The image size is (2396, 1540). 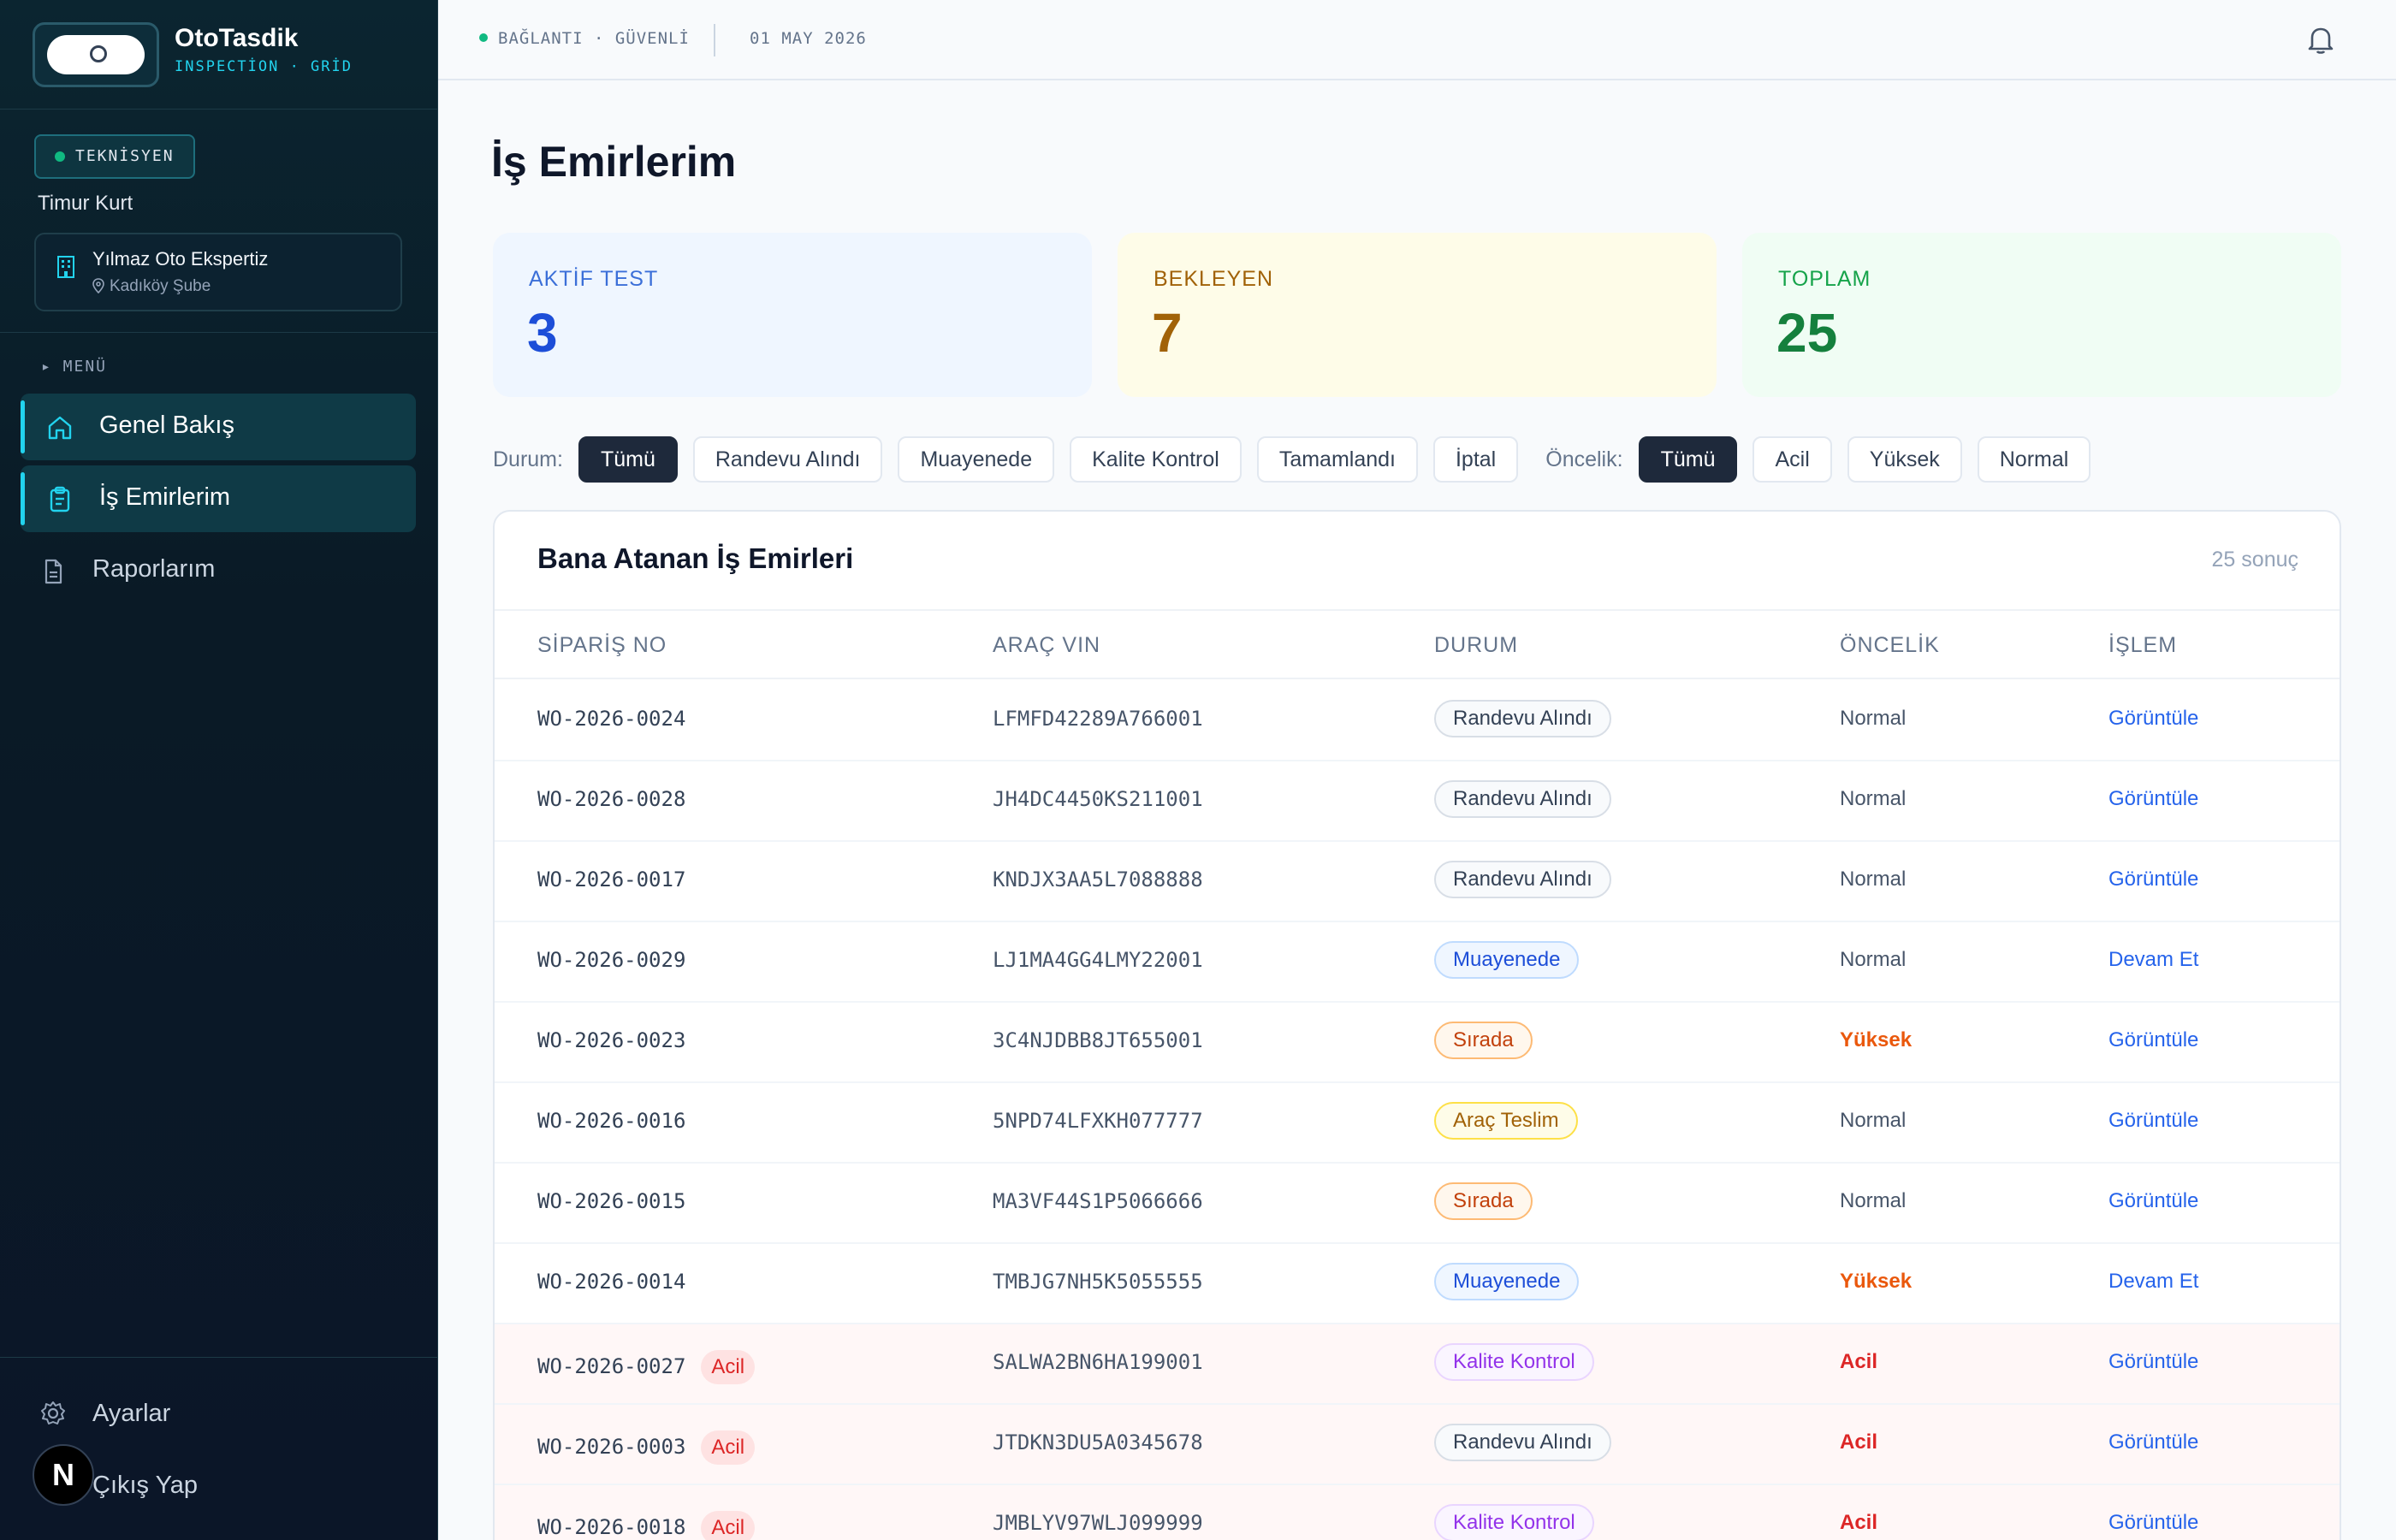 What do you see at coordinates (611, 719) in the screenshot?
I see `order-number: WO-2026-0024` at bounding box center [611, 719].